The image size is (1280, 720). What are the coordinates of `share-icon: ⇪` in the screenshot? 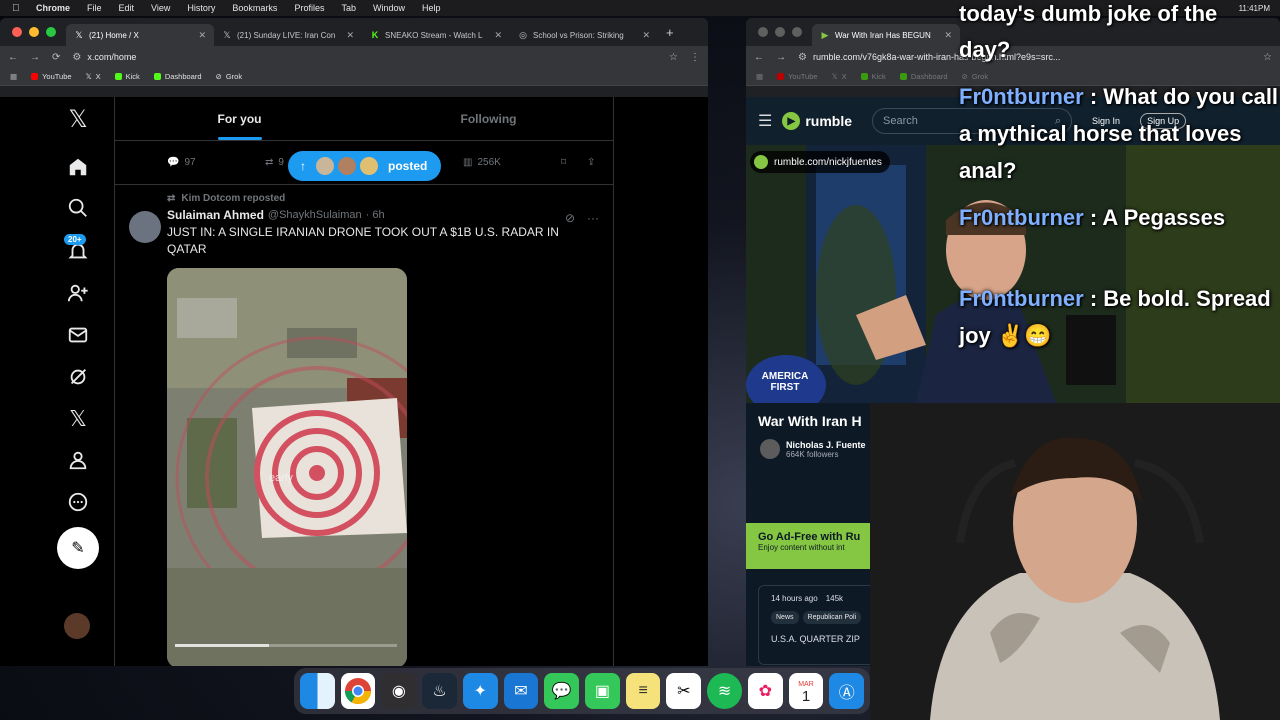 It's located at (591, 162).